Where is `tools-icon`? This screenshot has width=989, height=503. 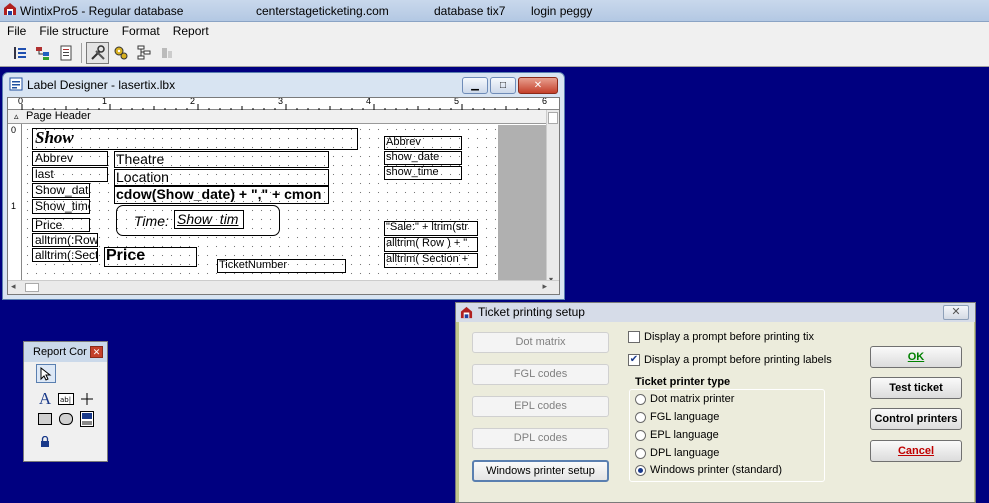
tools-icon is located at coordinates (97, 52).